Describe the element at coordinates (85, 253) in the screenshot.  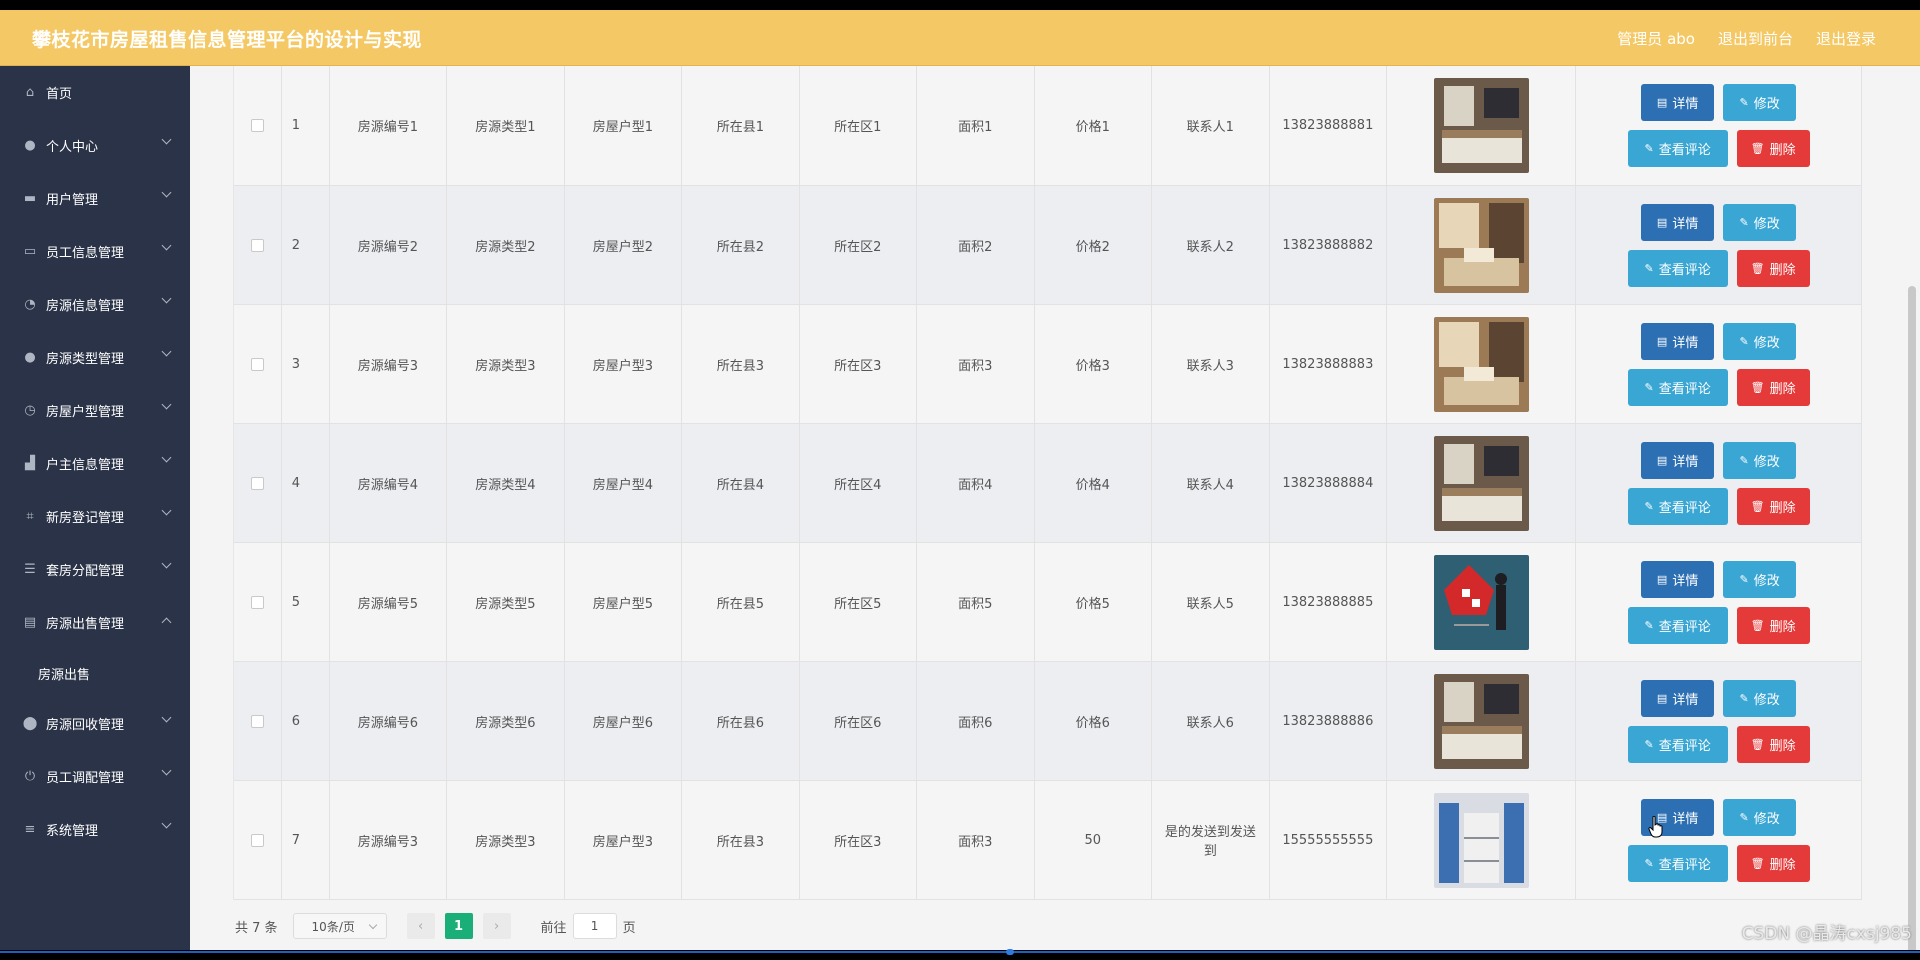
I see `sidebar-item-label: 员工信息管理` at that location.